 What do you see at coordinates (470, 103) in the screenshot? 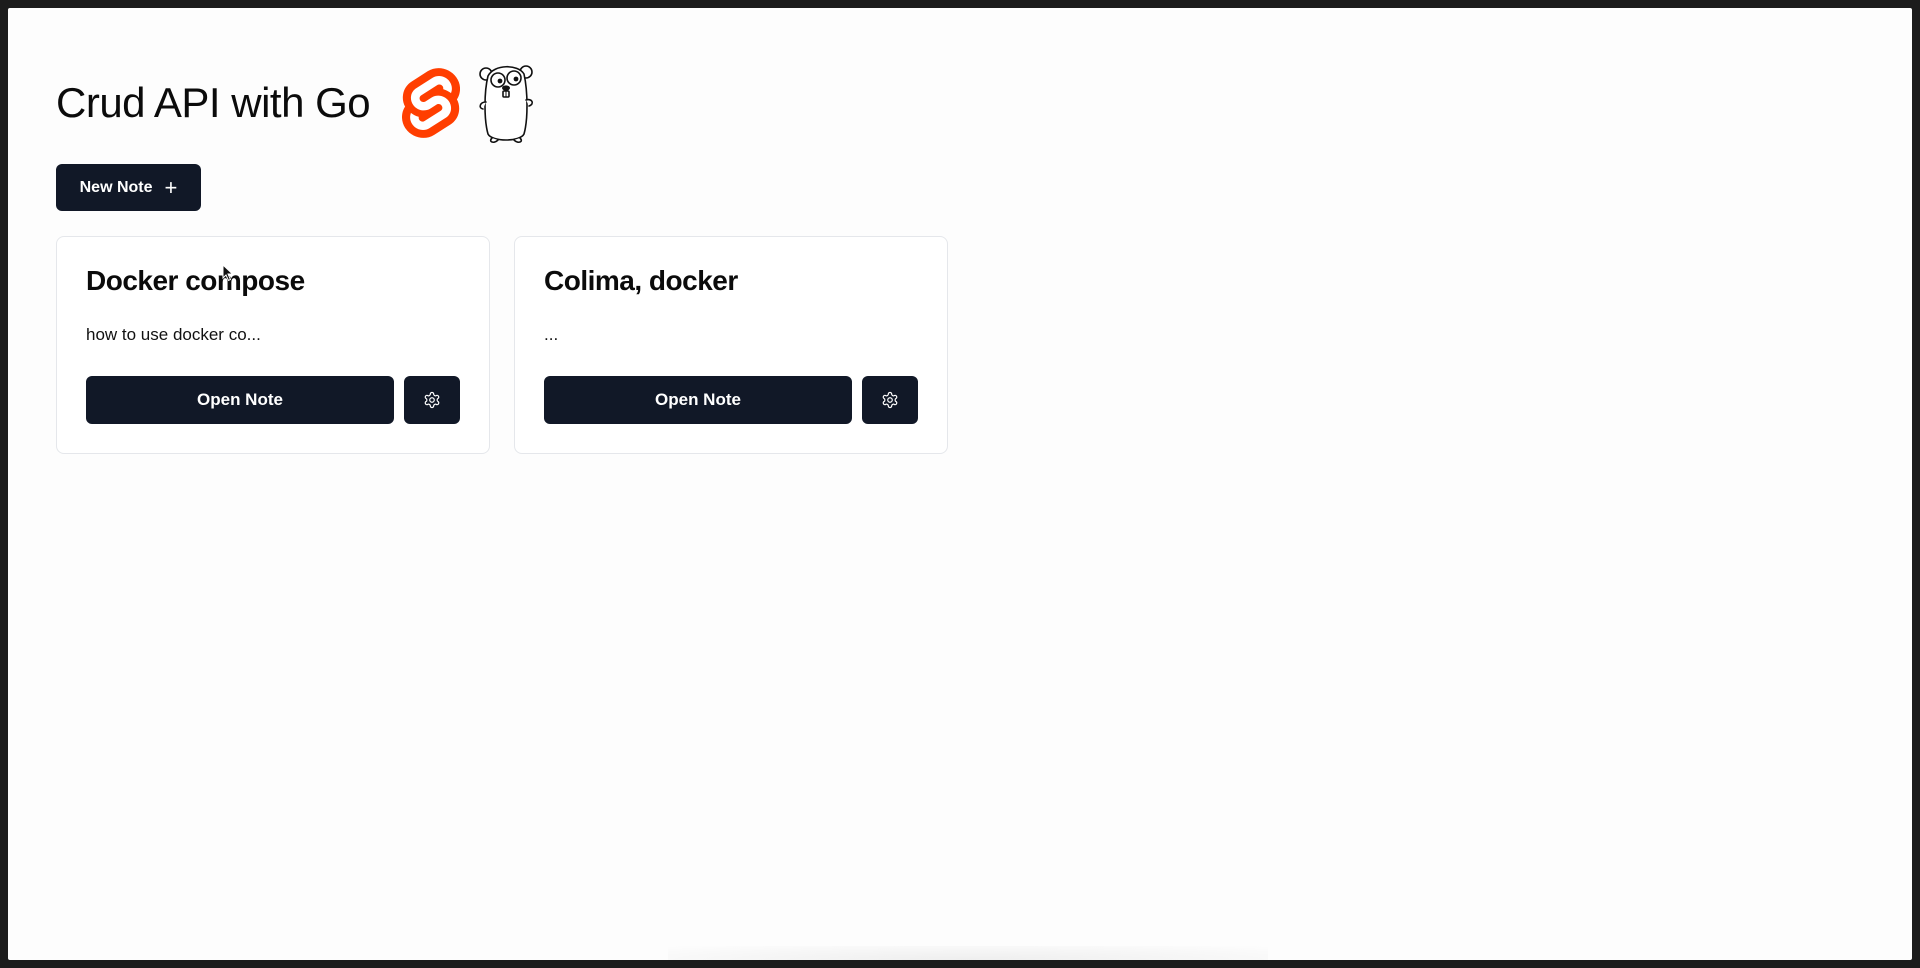
I see `logo-group` at bounding box center [470, 103].